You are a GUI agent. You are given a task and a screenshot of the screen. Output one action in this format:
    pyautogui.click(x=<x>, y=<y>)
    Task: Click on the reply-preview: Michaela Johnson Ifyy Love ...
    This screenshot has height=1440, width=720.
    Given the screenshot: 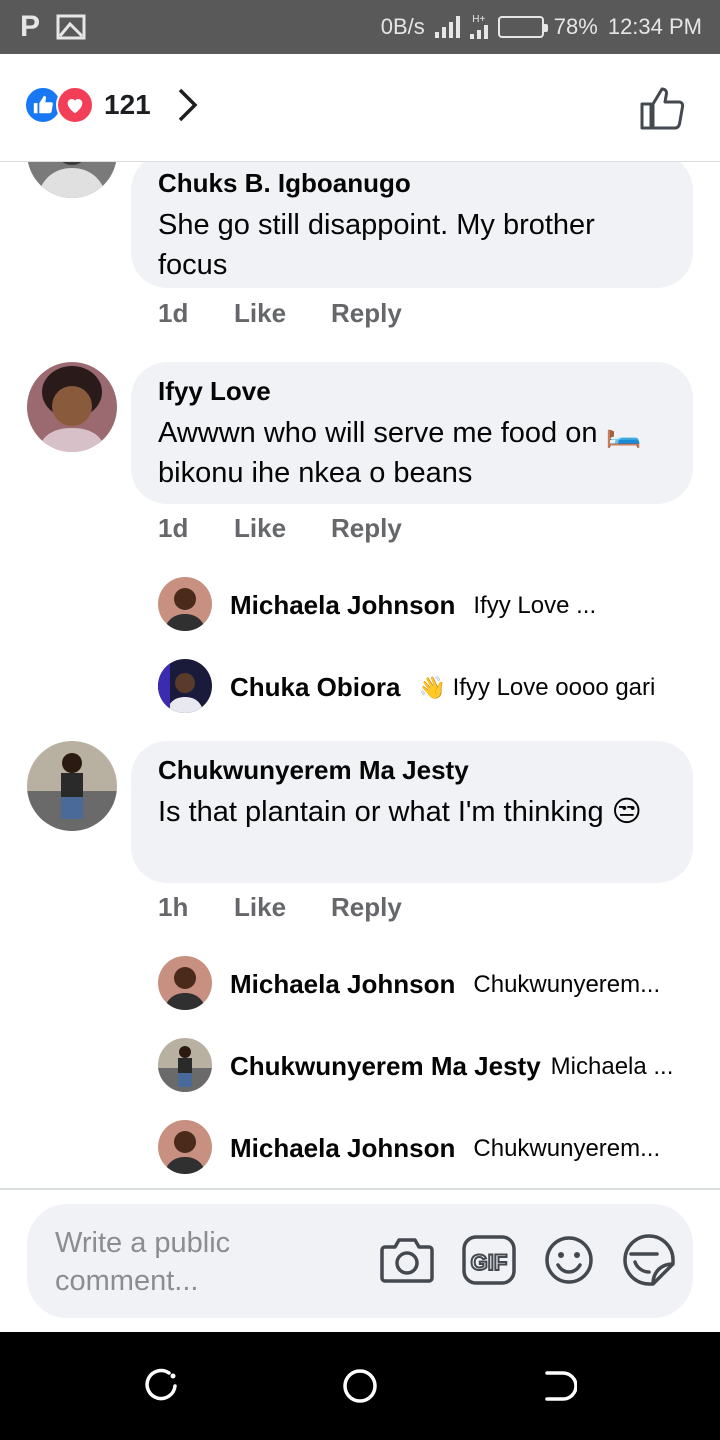 What is the action you would take?
    pyautogui.click(x=413, y=605)
    